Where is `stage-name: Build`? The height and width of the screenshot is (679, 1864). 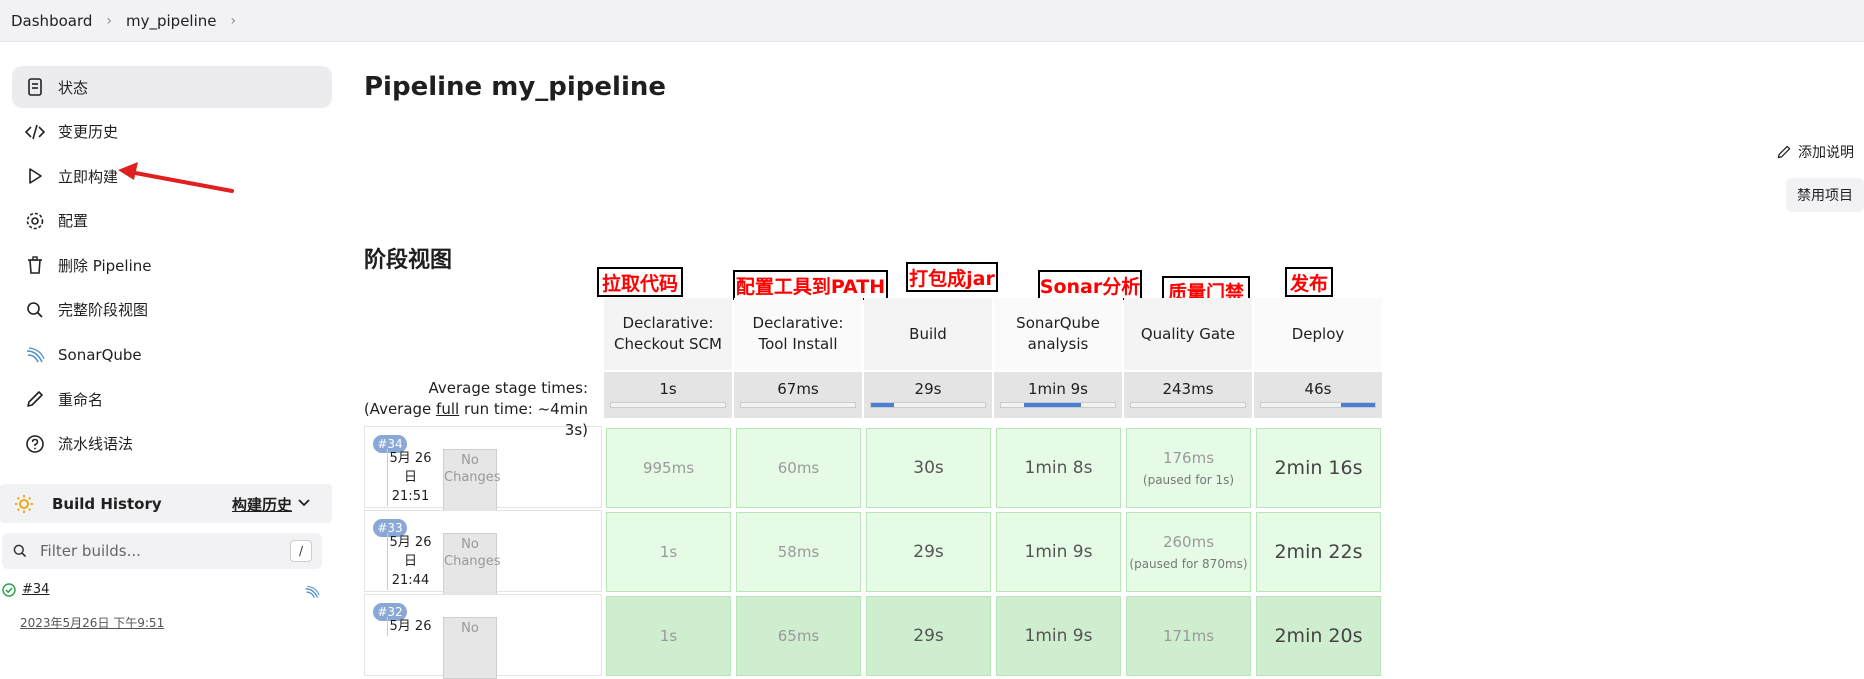
stage-name: Build is located at coordinates (928, 334).